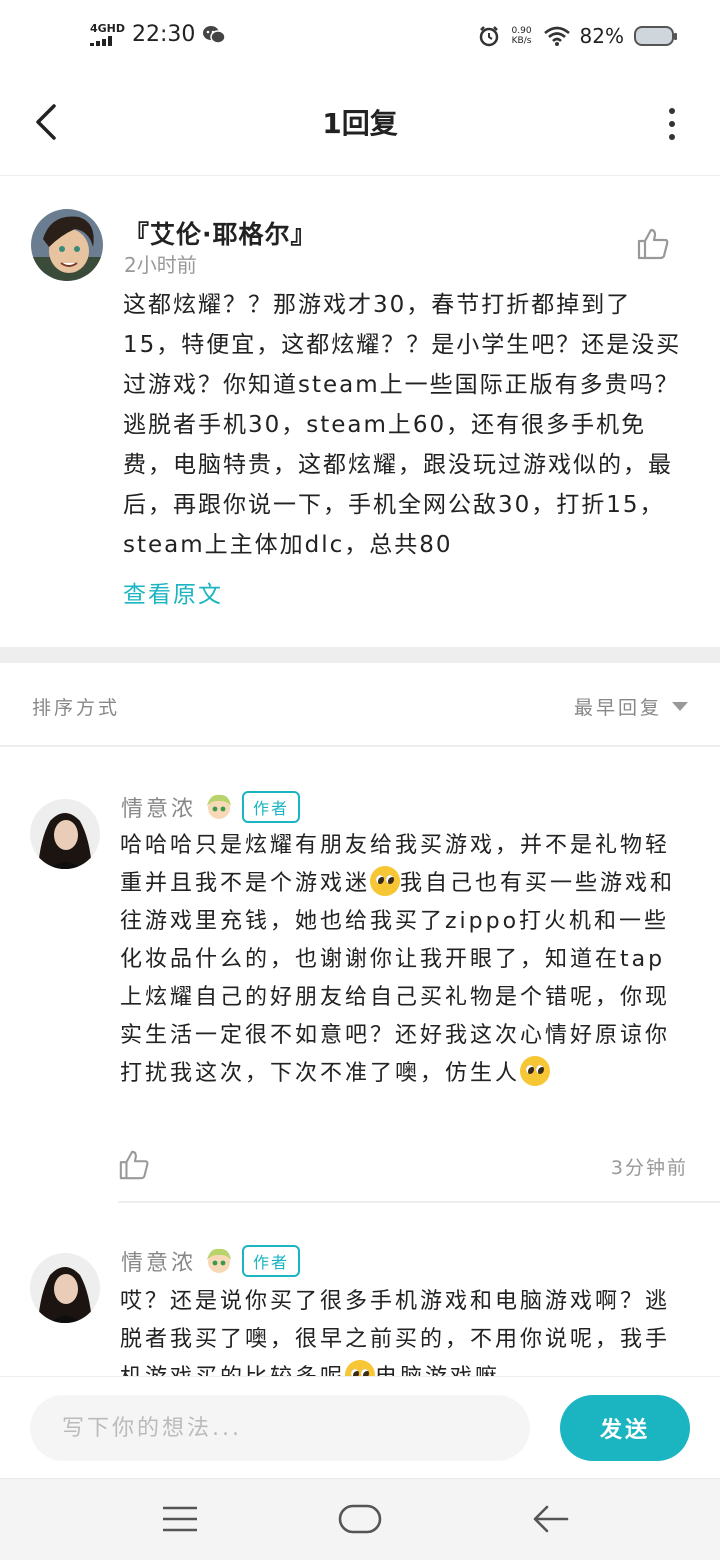 The height and width of the screenshot is (1560, 720). Describe the element at coordinates (220, 233) in the screenshot. I see `post-author-name: 『艾伦·耶格尔』` at that location.